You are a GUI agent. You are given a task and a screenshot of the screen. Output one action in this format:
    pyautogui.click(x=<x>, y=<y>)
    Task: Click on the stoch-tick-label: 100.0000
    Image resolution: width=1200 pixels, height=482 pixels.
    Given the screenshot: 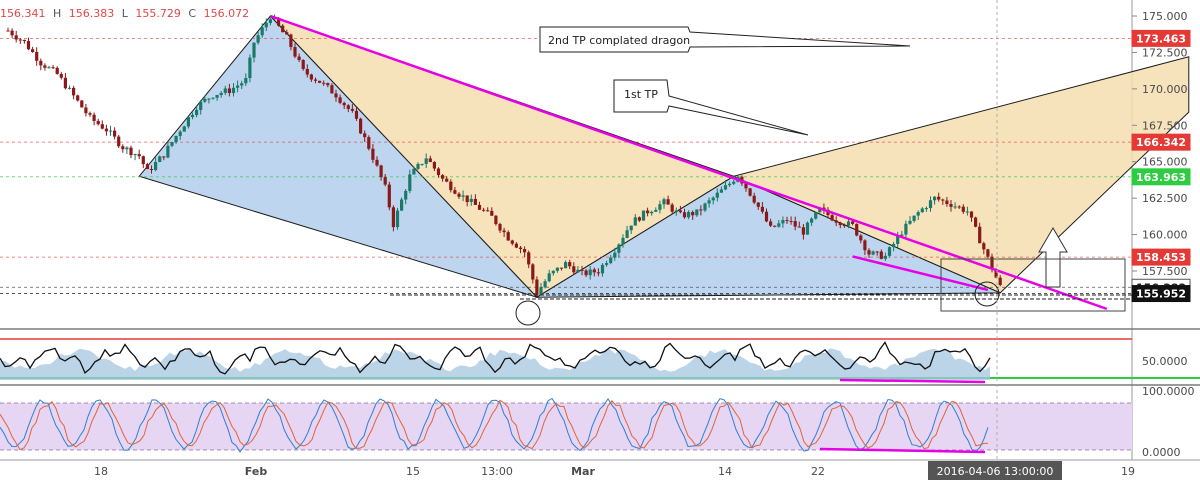 What is the action you would take?
    pyautogui.click(x=1168, y=391)
    